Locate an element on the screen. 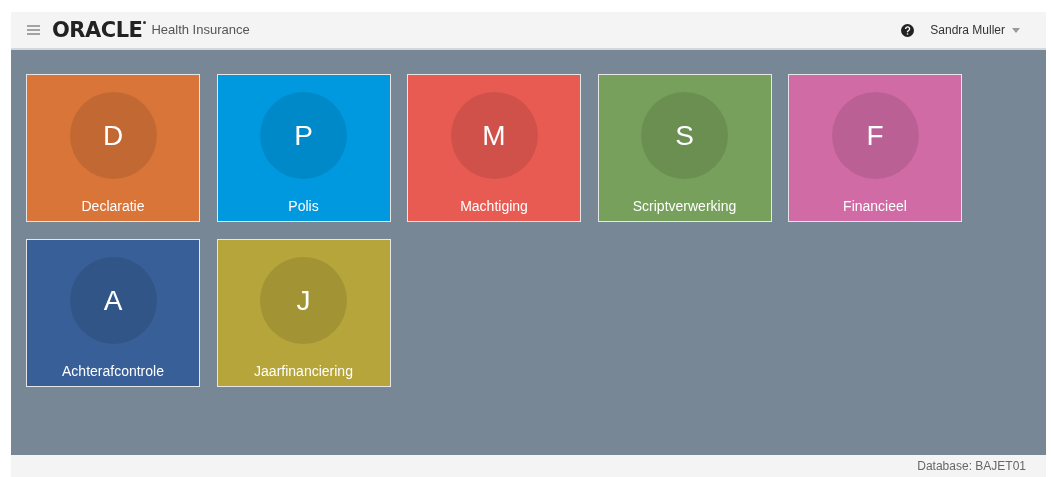 The width and height of the screenshot is (1051, 477). registered-mark-icon is located at coordinates (145, 22).